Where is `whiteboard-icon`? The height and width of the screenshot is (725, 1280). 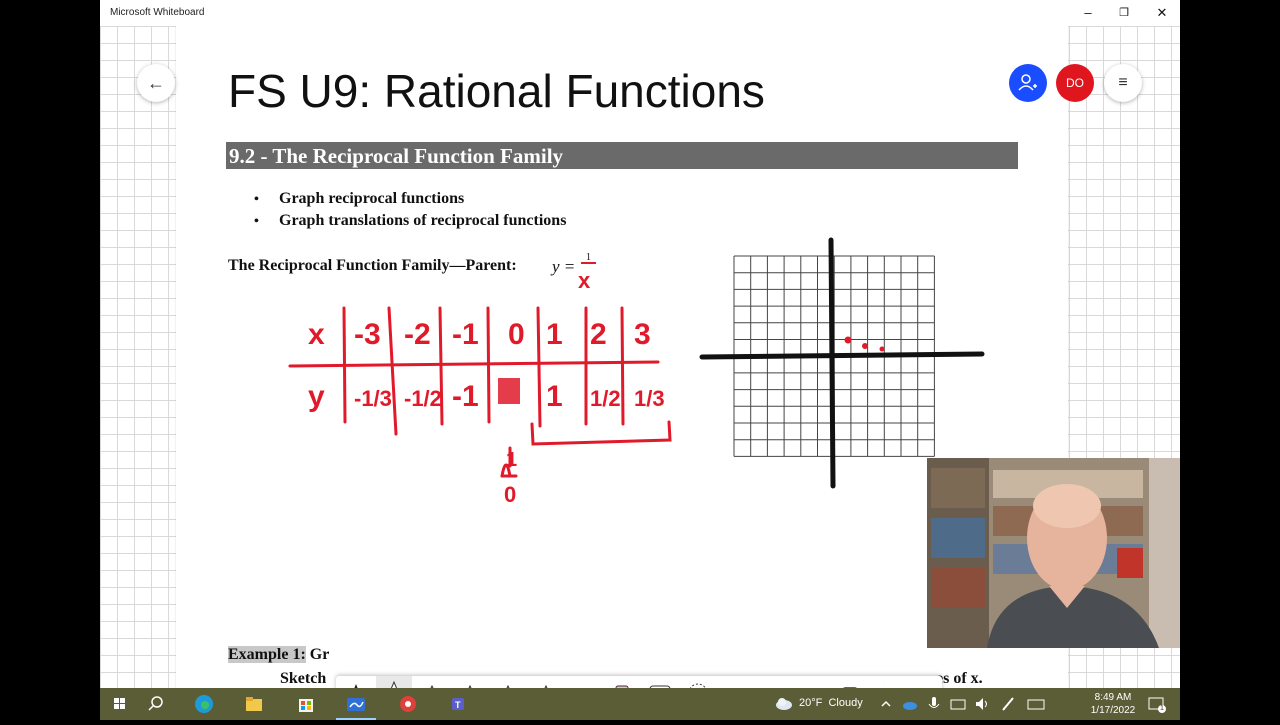 whiteboard-icon is located at coordinates (356, 704).